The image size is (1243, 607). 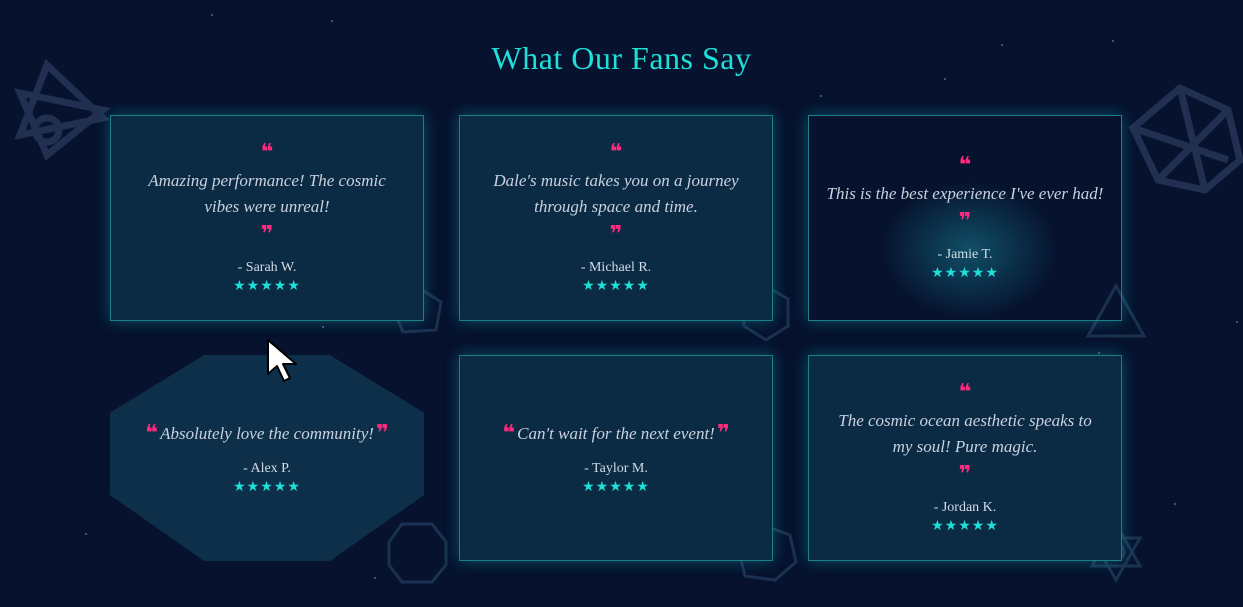 What do you see at coordinates (282, 360) in the screenshot?
I see `arrow-cursor-icon` at bounding box center [282, 360].